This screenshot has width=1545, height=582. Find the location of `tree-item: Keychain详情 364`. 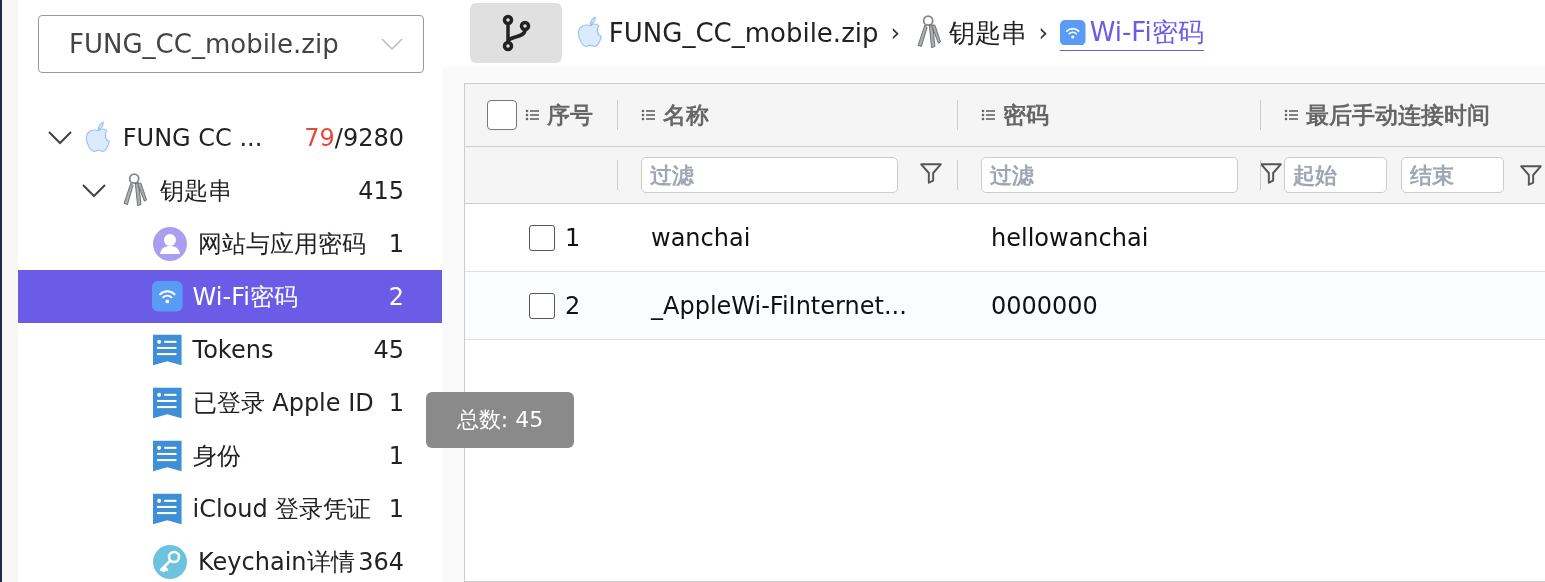

tree-item: Keychain详情 364 is located at coordinates (230, 558).